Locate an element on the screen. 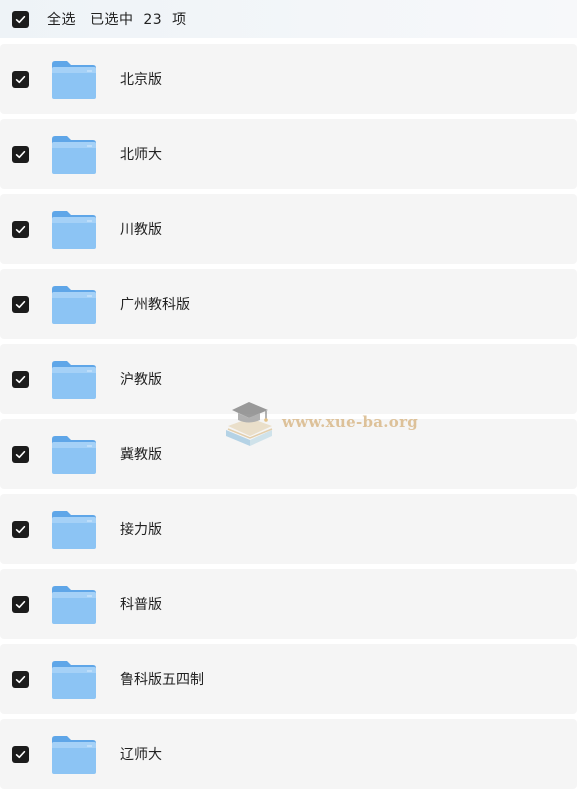 This screenshot has width=577, height=796. folder-row: 沪教版 is located at coordinates (288, 379).